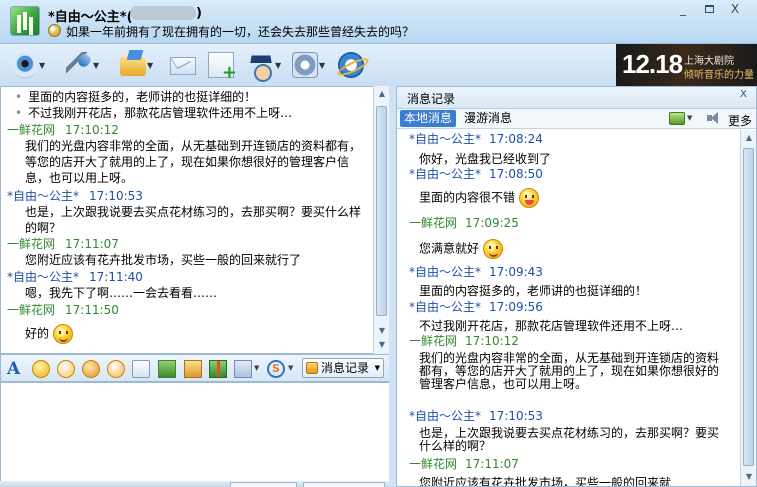 Image resolution: width=757 pixels, height=487 pixels. I want to click on message-text: 也是，上次跟我说要去买点花材练习的，去那买啊？要买什么样的啊？, so click(193, 220).